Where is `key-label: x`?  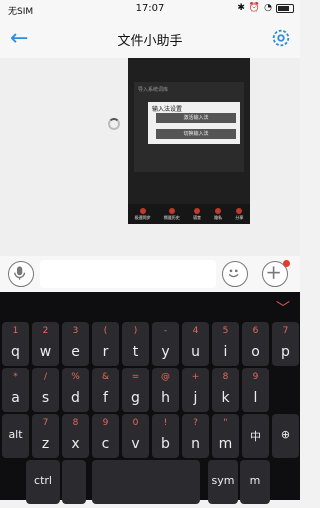
key-label: x is located at coordinates (75, 444).